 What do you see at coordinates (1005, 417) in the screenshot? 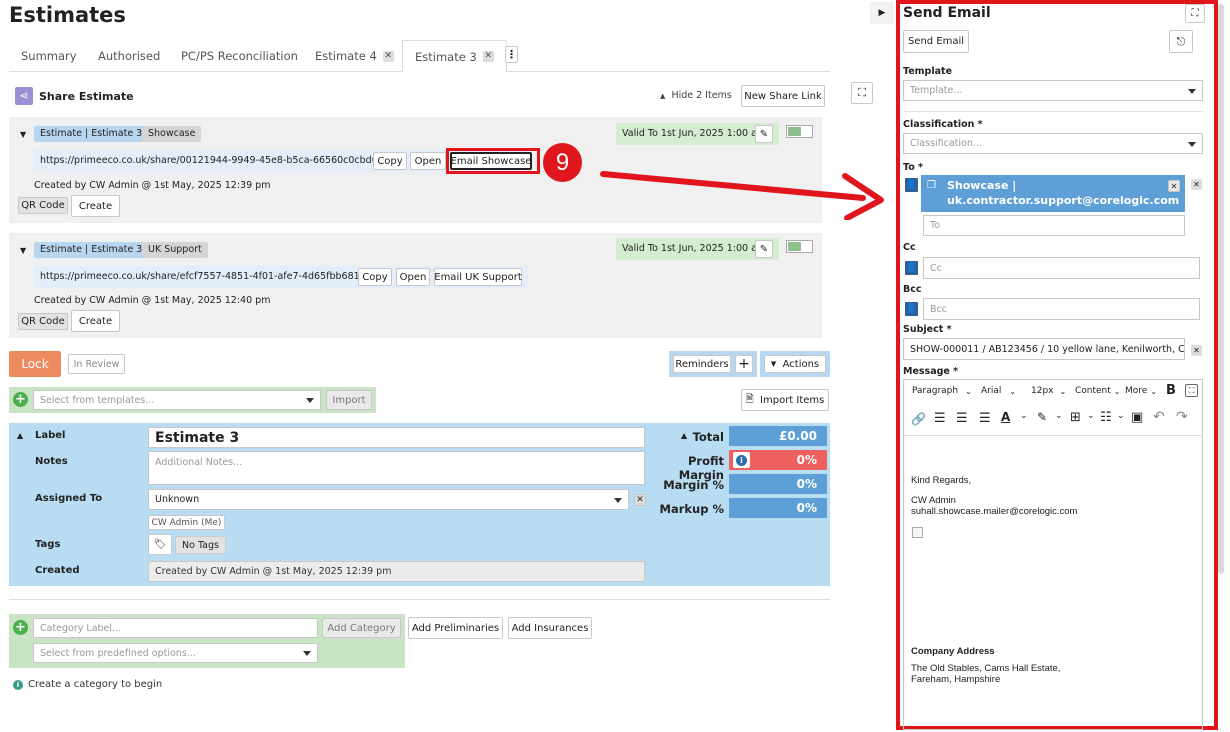
I see `text-color-icon: A` at bounding box center [1005, 417].